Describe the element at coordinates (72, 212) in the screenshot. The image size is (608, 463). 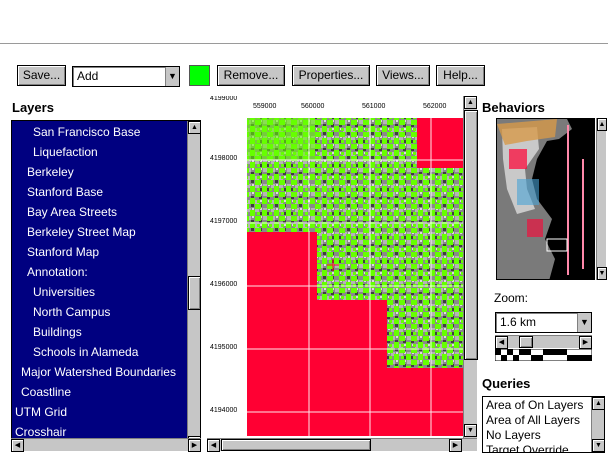
I see `layer-item: Bay Area Streets` at that location.